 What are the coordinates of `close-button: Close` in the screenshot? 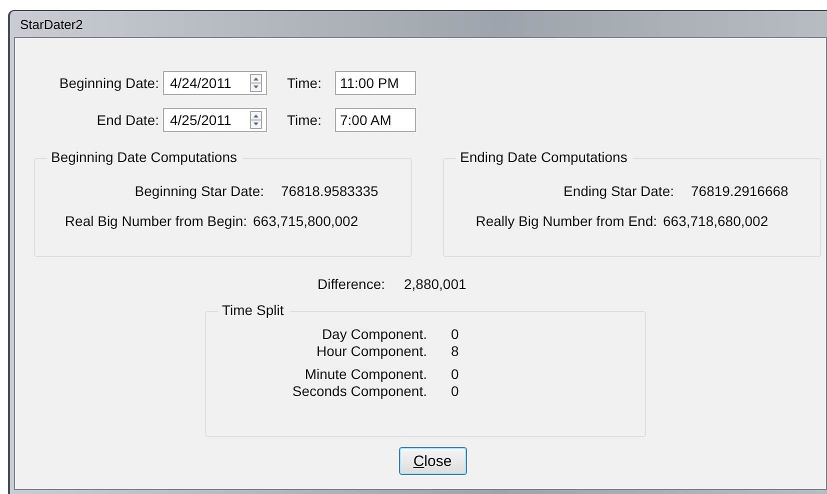 It's located at (432, 461).